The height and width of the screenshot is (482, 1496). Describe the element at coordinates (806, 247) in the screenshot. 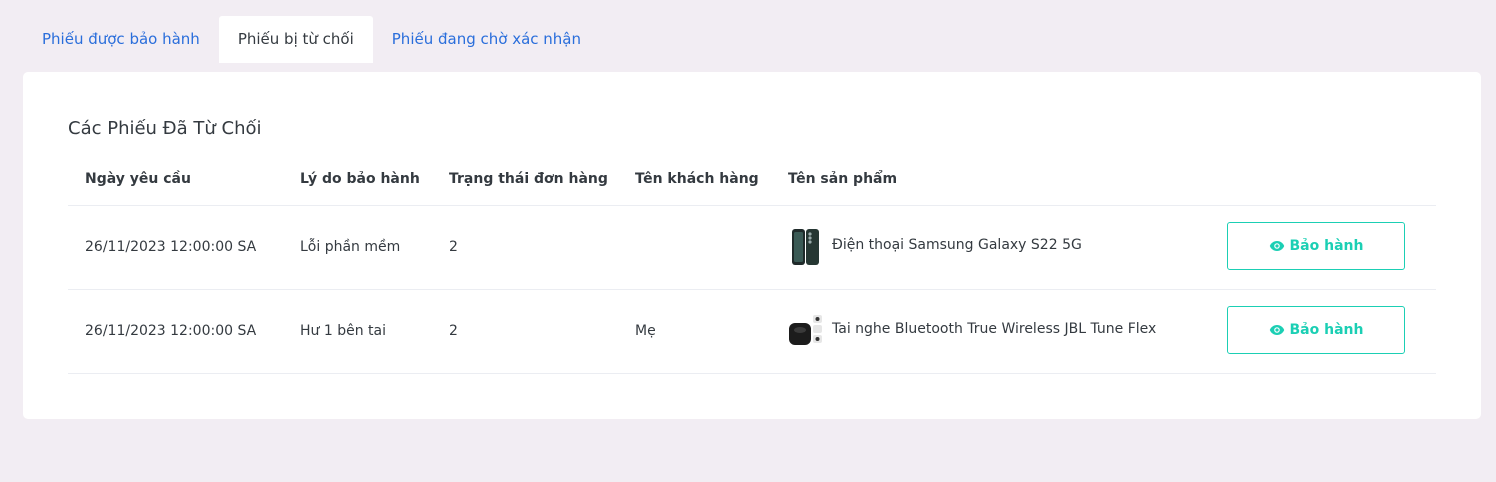

I see `phone-thumbnail-icon` at that location.